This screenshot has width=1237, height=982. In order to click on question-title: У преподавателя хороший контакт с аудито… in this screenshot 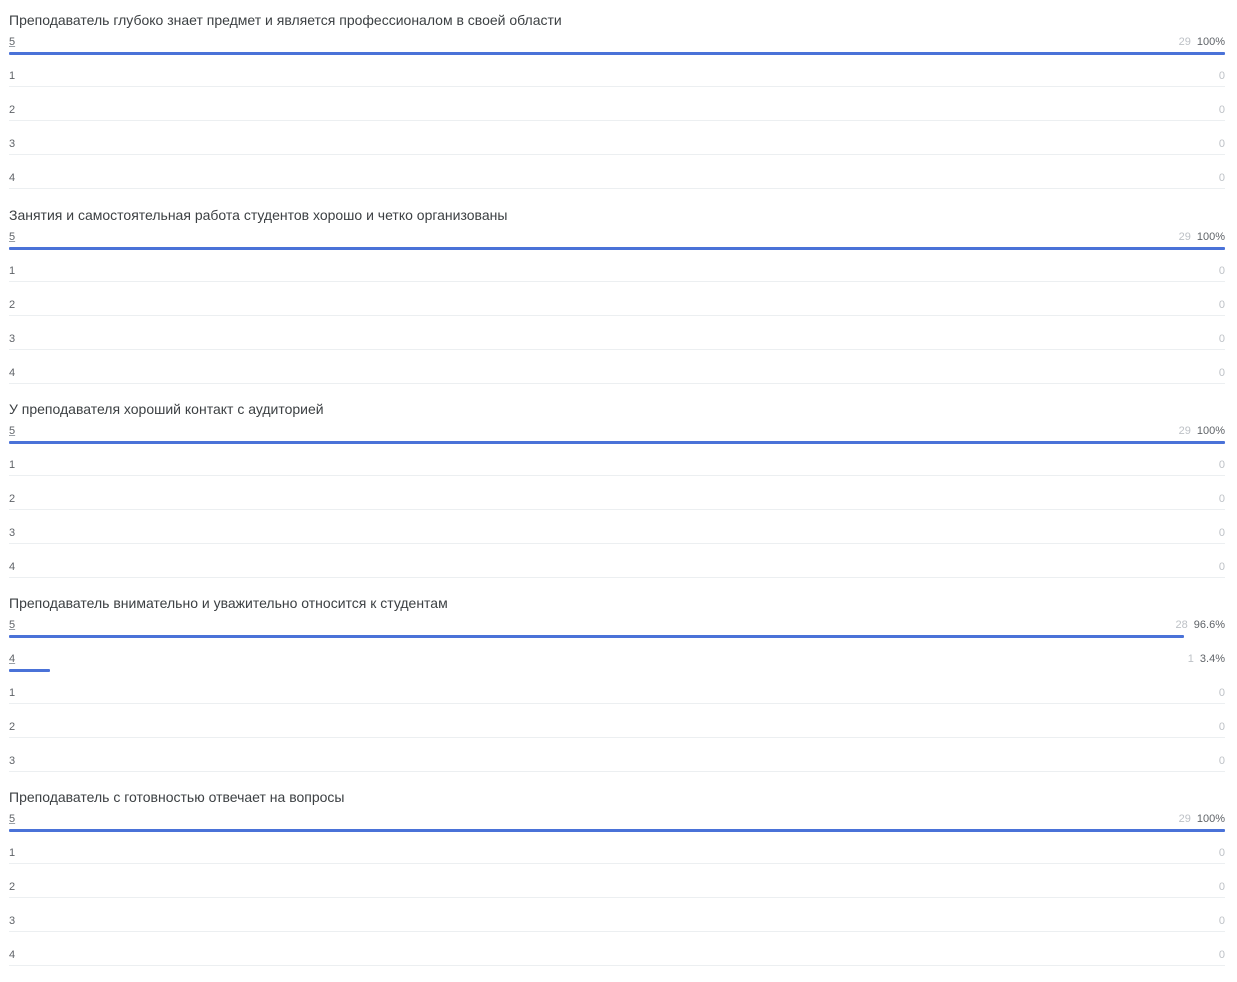, I will do `click(166, 409)`.